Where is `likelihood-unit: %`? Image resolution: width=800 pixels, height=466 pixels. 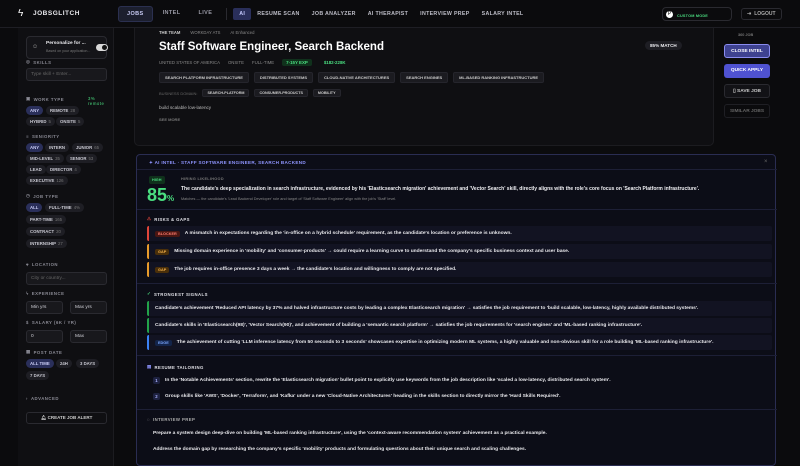
likelihood-unit: % is located at coordinates (171, 198).